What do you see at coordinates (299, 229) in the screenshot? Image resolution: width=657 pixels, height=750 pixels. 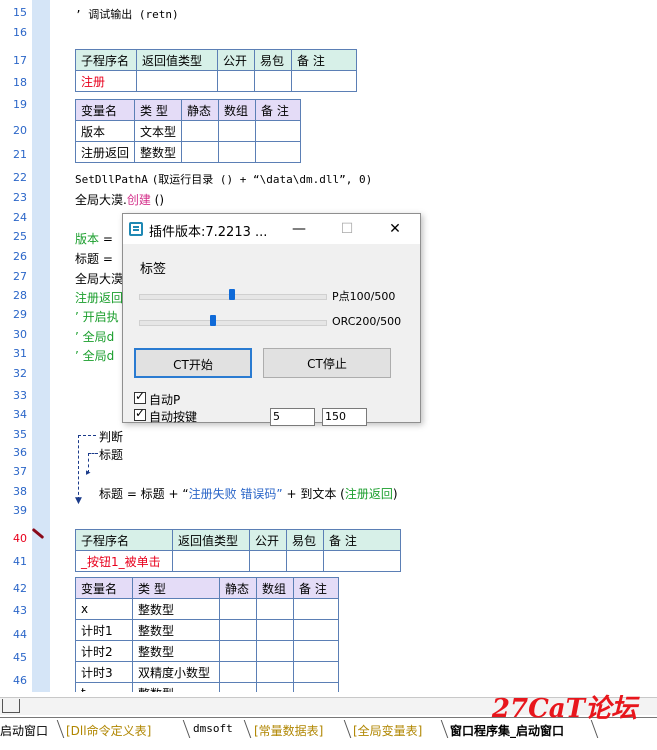 I see `minimize-button: —` at bounding box center [299, 229].